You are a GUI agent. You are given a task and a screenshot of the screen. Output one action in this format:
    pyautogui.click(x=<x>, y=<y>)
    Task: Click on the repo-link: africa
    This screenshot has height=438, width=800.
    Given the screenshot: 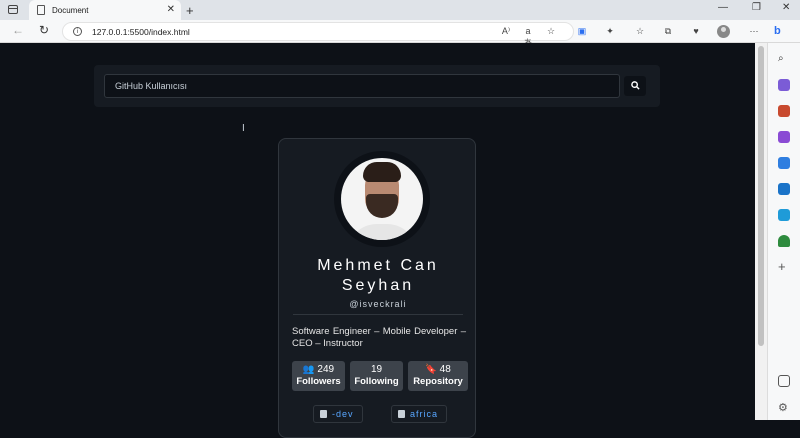 What is the action you would take?
    pyautogui.click(x=419, y=414)
    